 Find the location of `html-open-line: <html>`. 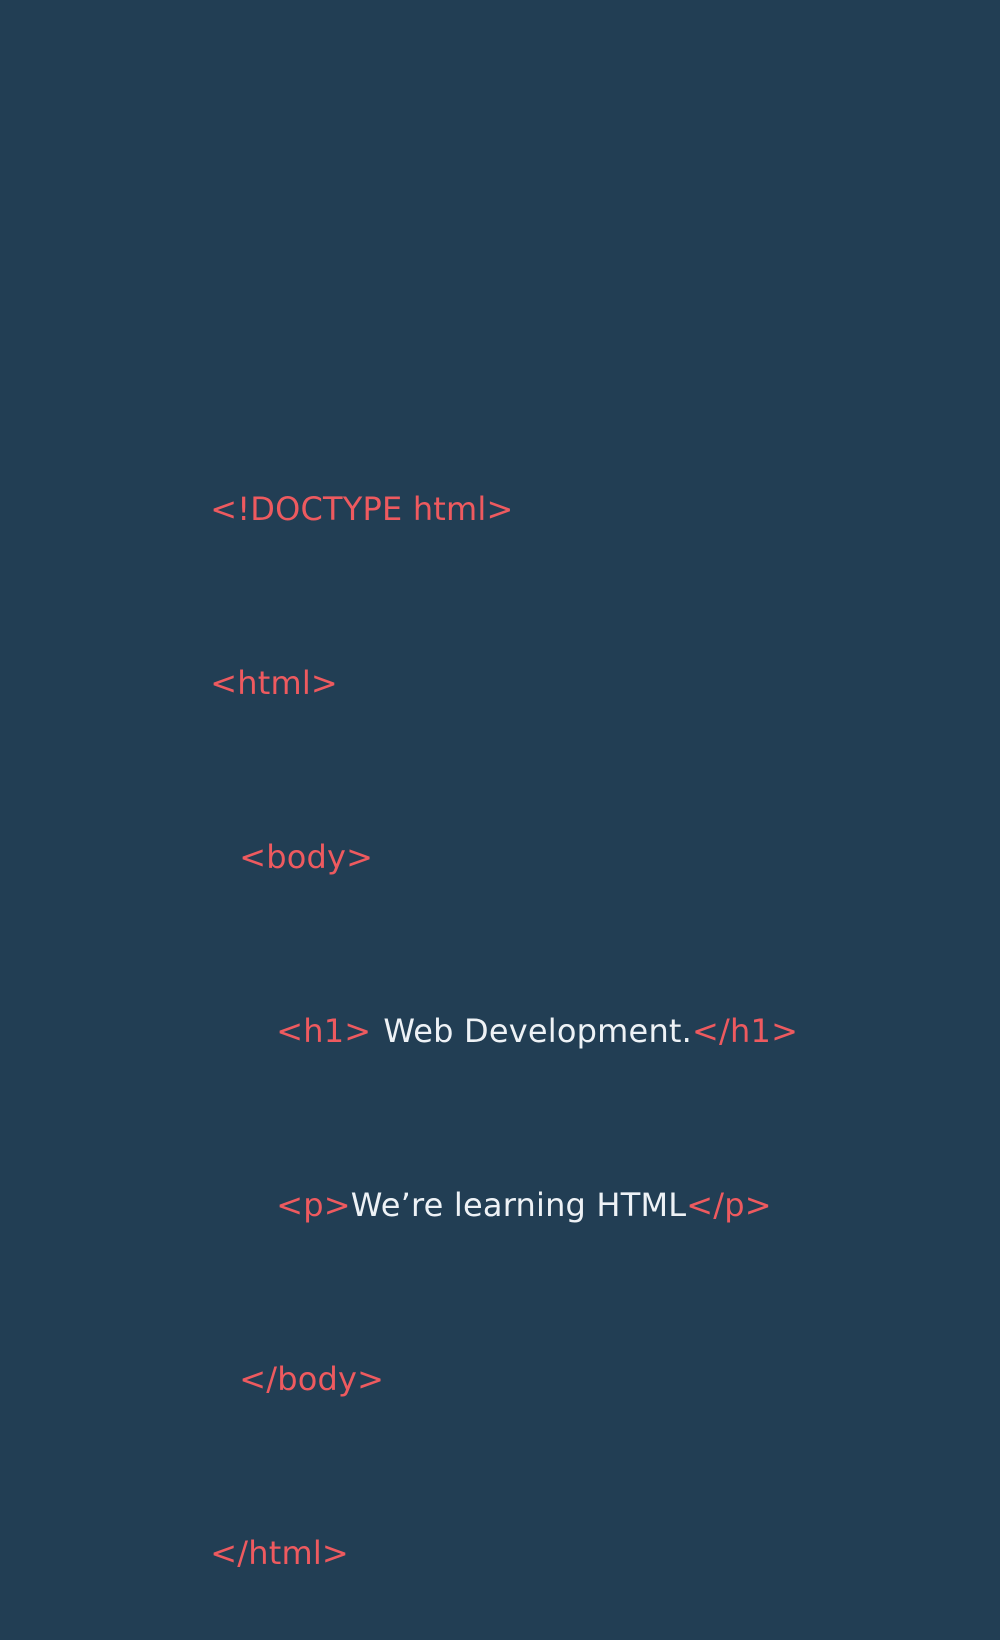

html-open-line: <html> is located at coordinates (473, 649).